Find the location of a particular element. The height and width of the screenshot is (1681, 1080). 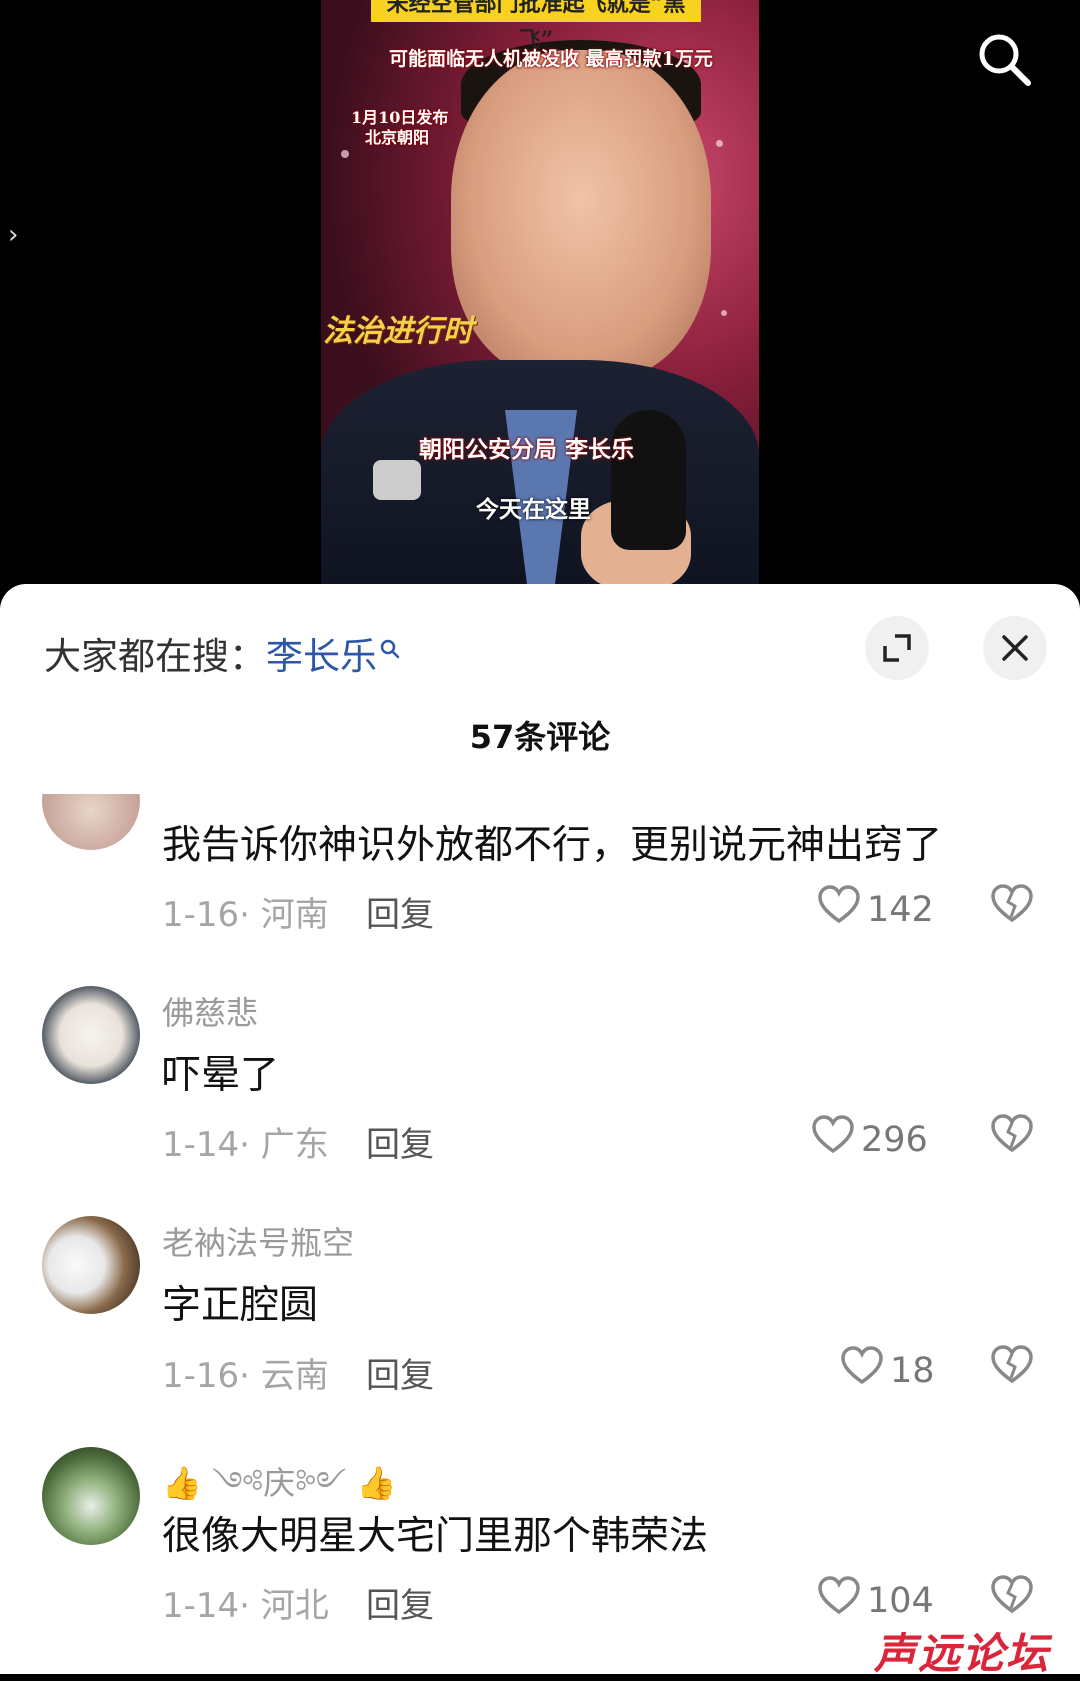

username: 佛慈悲 is located at coordinates (210, 1011).